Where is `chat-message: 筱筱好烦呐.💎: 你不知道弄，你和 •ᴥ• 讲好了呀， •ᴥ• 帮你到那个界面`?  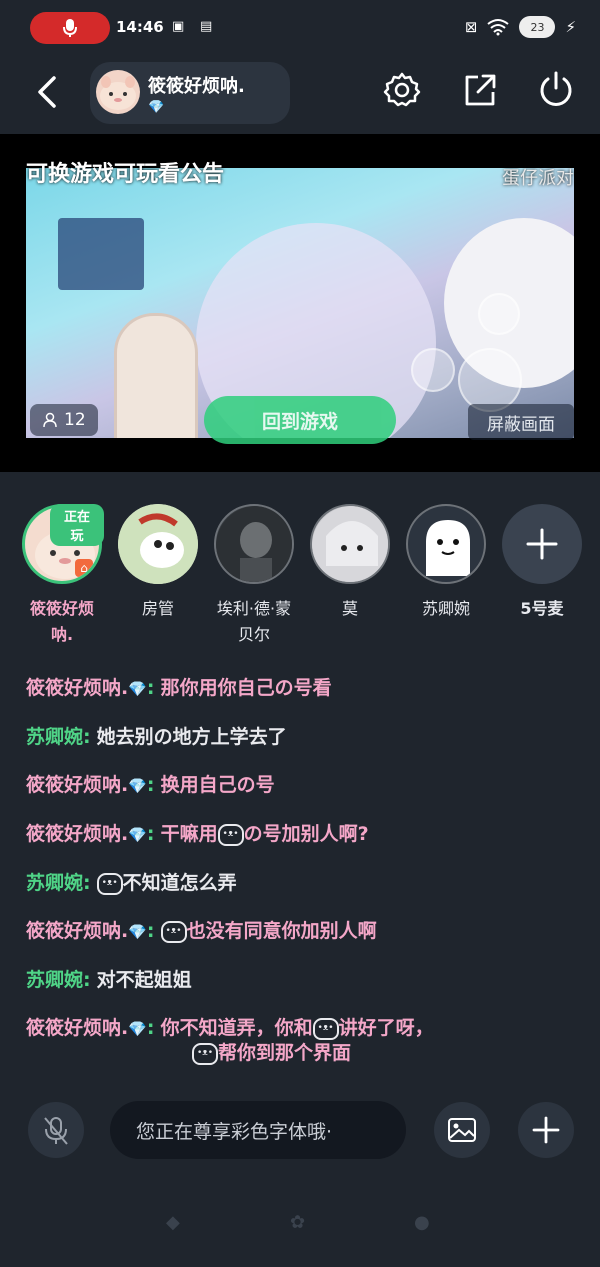
chat-message: 筱筱好烦呐.💎: 你不知道弄，你和 •ᴥ• 讲好了呀， •ᴥ• 帮你到那个界面 is located at coordinates (306, 1040).